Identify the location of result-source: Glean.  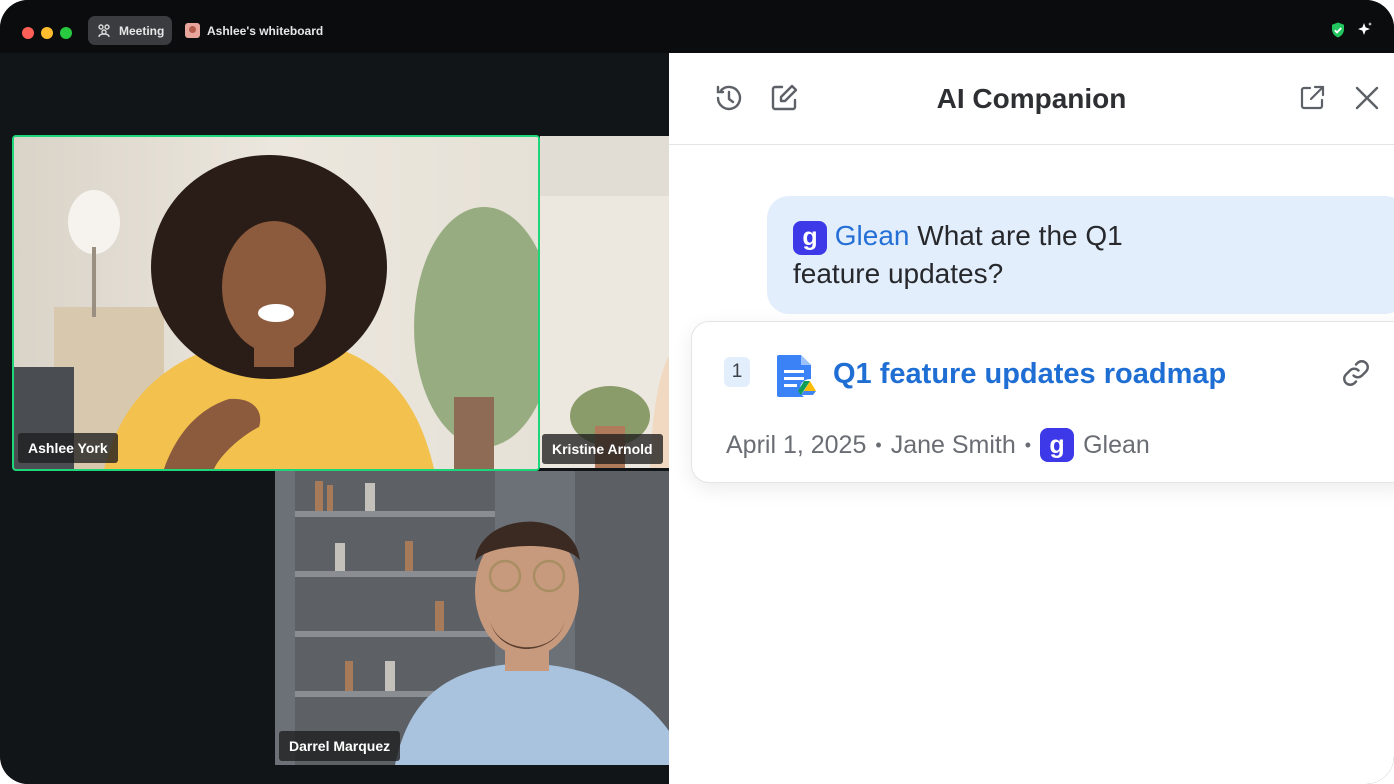
(1116, 444).